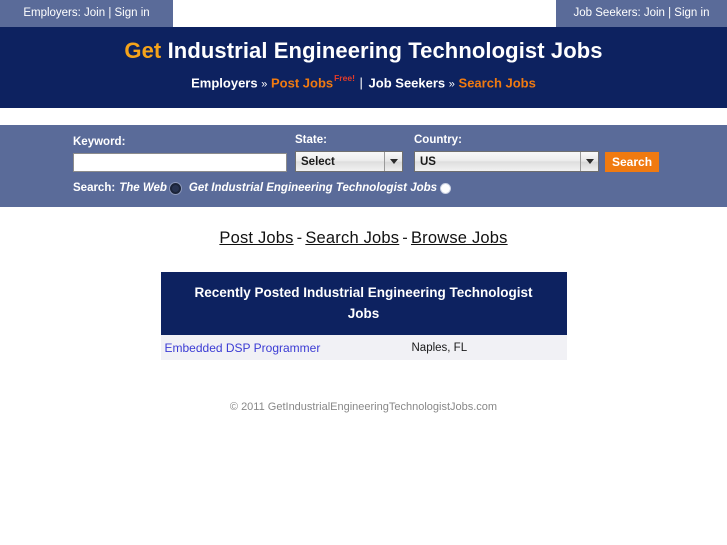  What do you see at coordinates (143, 50) in the screenshot?
I see `page-title-accent: Get` at bounding box center [143, 50].